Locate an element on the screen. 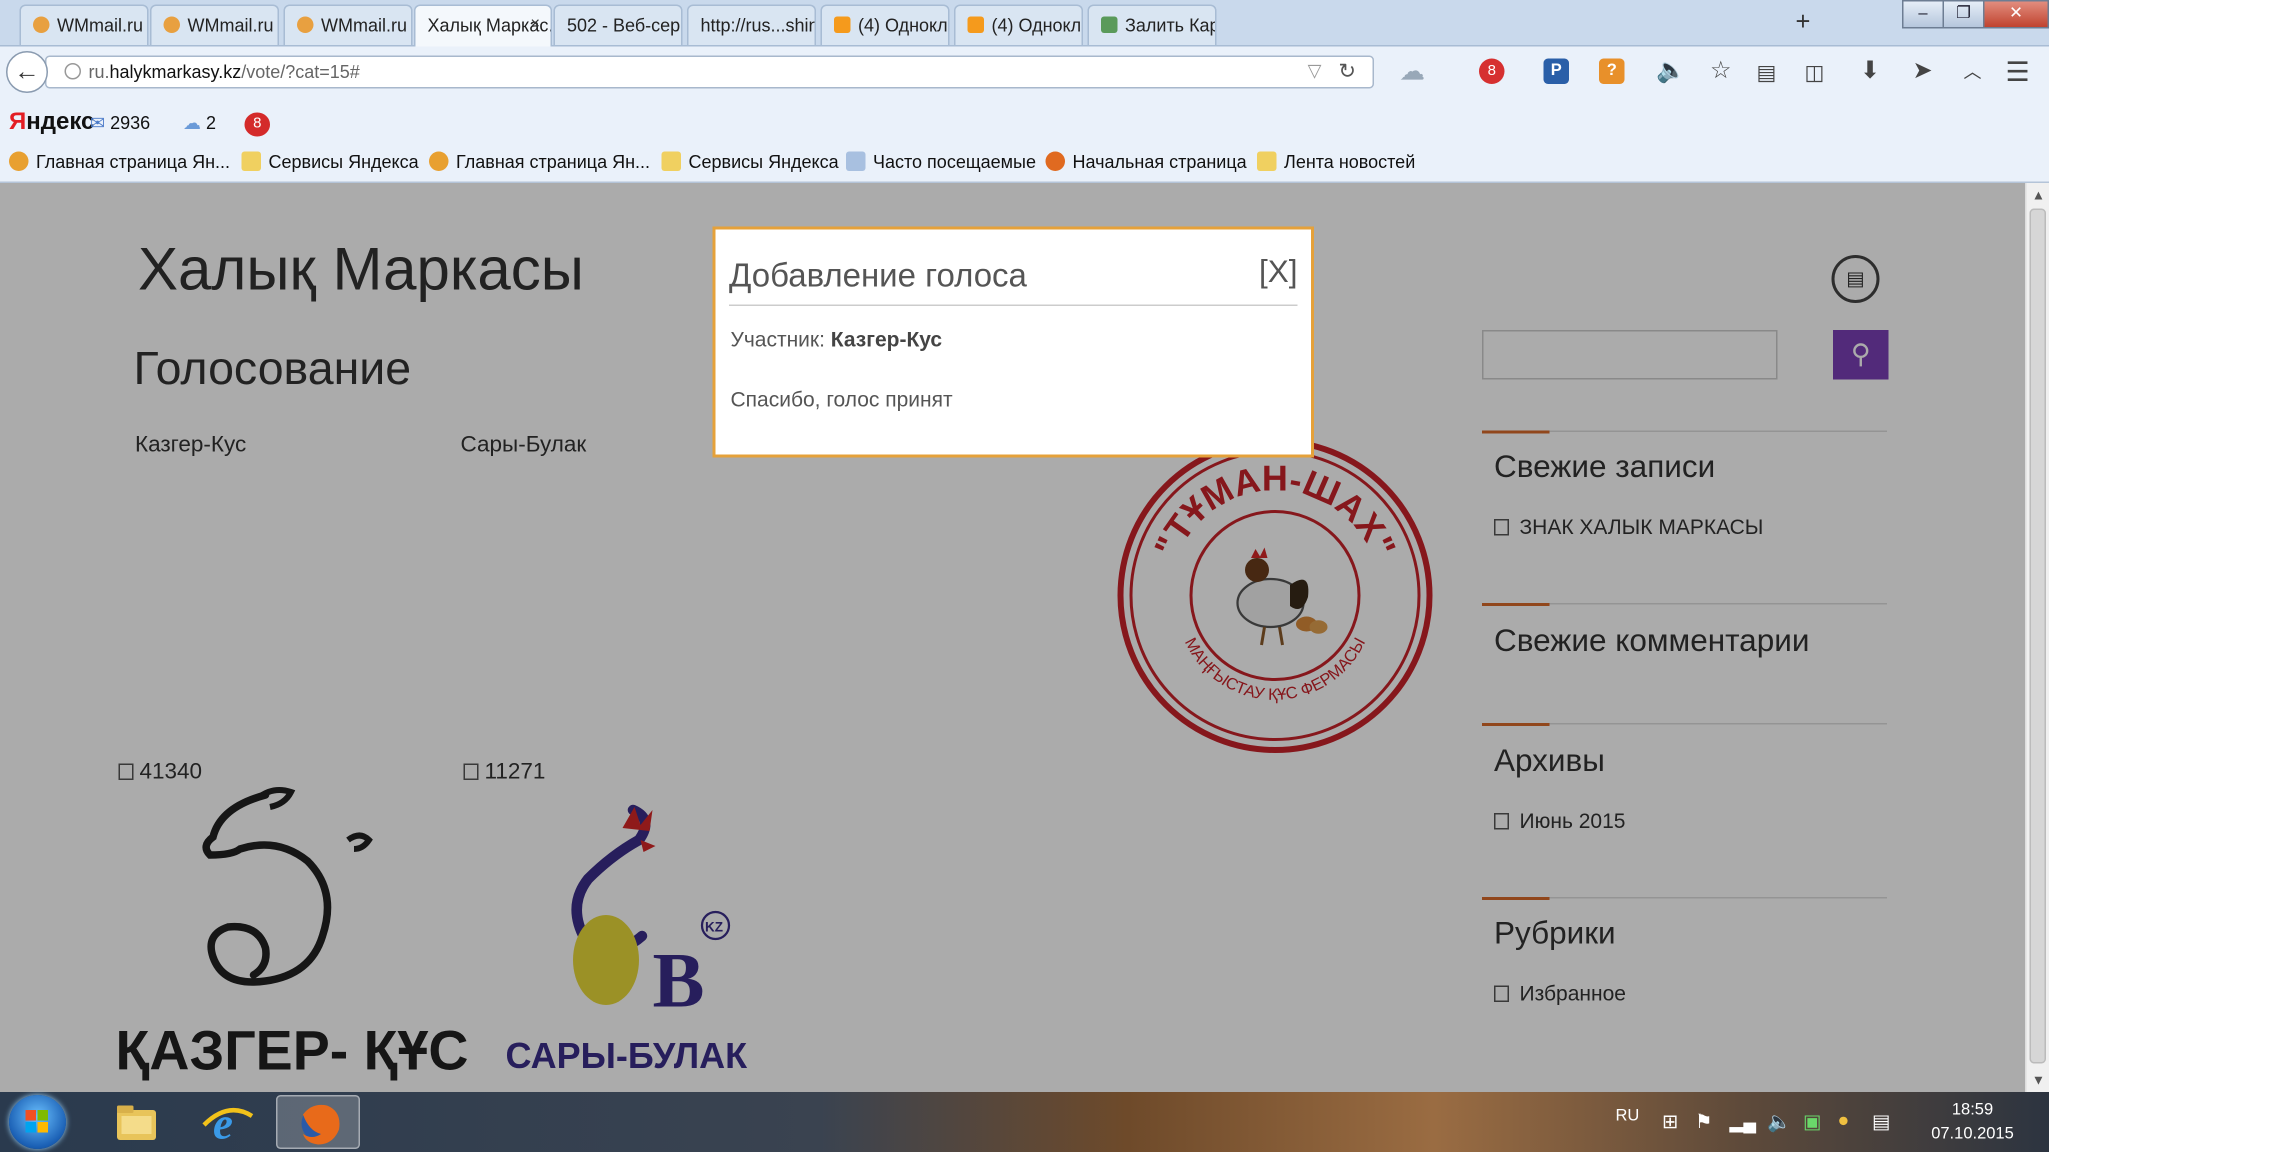 The width and height of the screenshot is (2282, 1152). yandex-toolbar: Яндекс ✉ 2936 ☁ 2 8 is located at coordinates (1024, 121).